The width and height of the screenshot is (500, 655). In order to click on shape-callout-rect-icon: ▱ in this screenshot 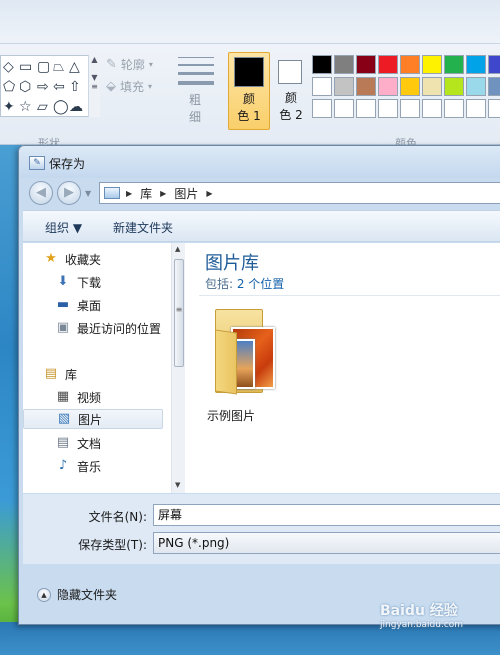, I will do `click(42, 107)`.